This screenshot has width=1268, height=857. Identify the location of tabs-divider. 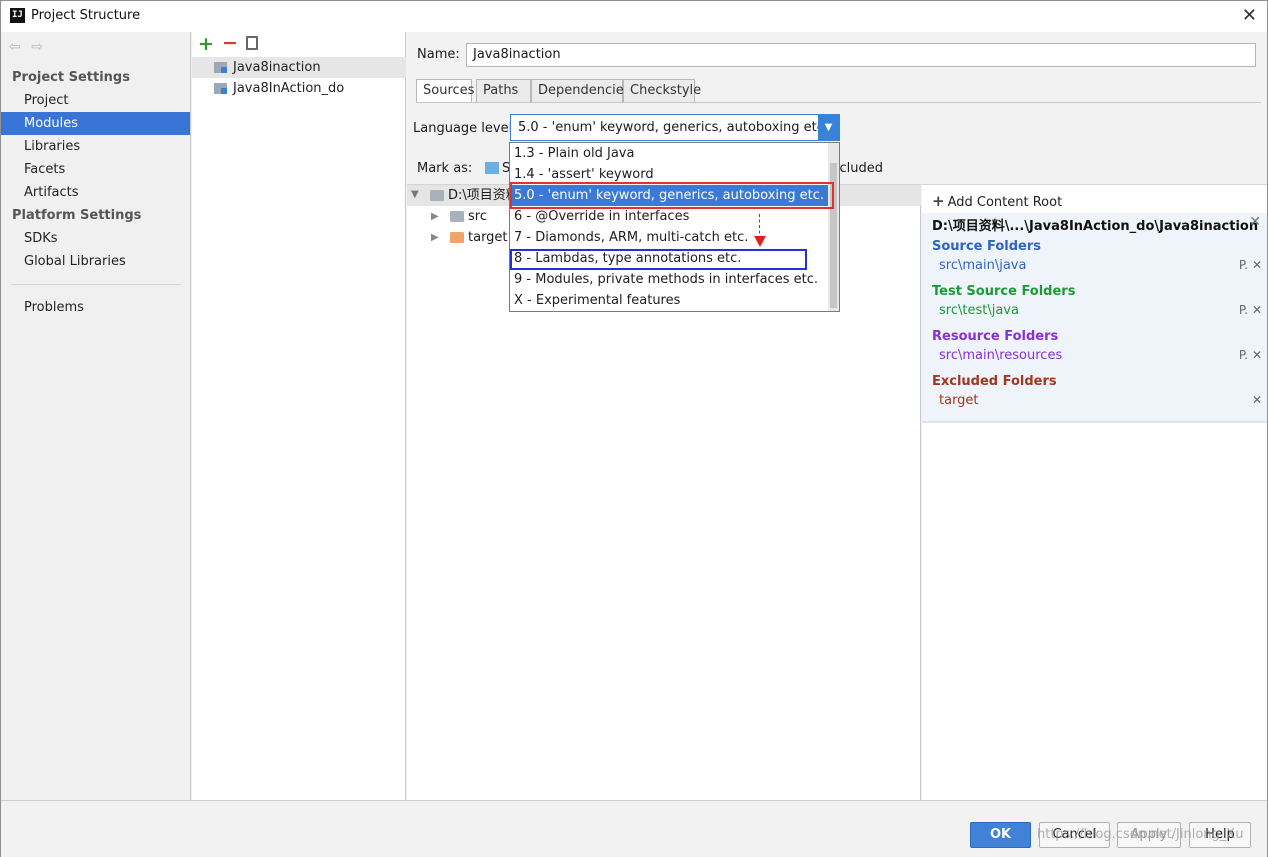
(838, 102).